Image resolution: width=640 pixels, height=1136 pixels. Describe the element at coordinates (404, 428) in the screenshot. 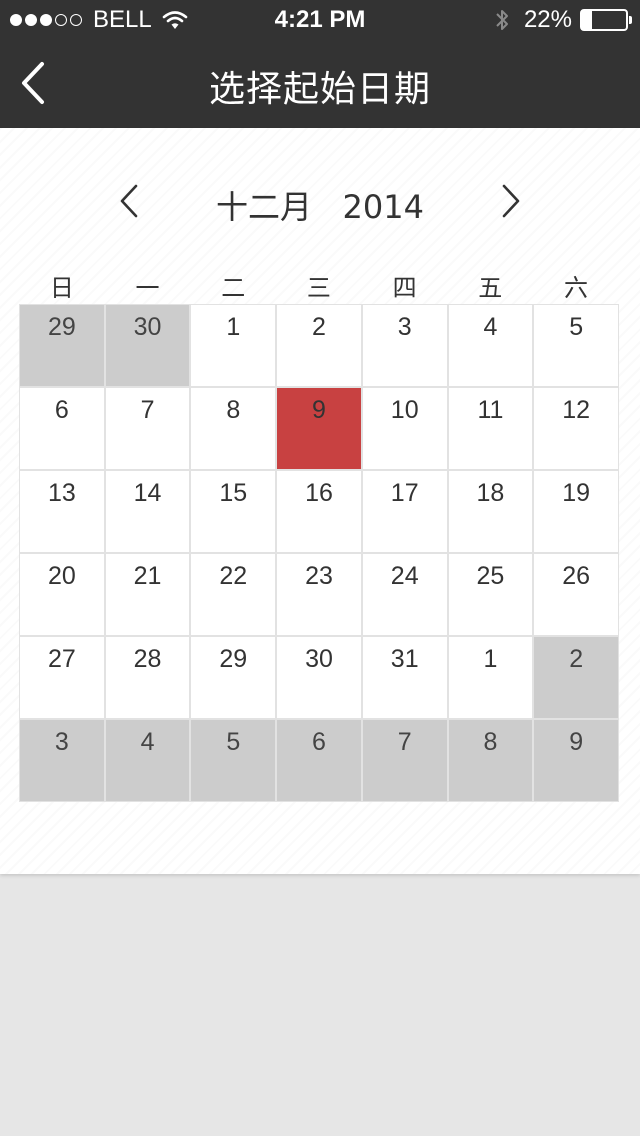

I see `day-cell: 10` at that location.